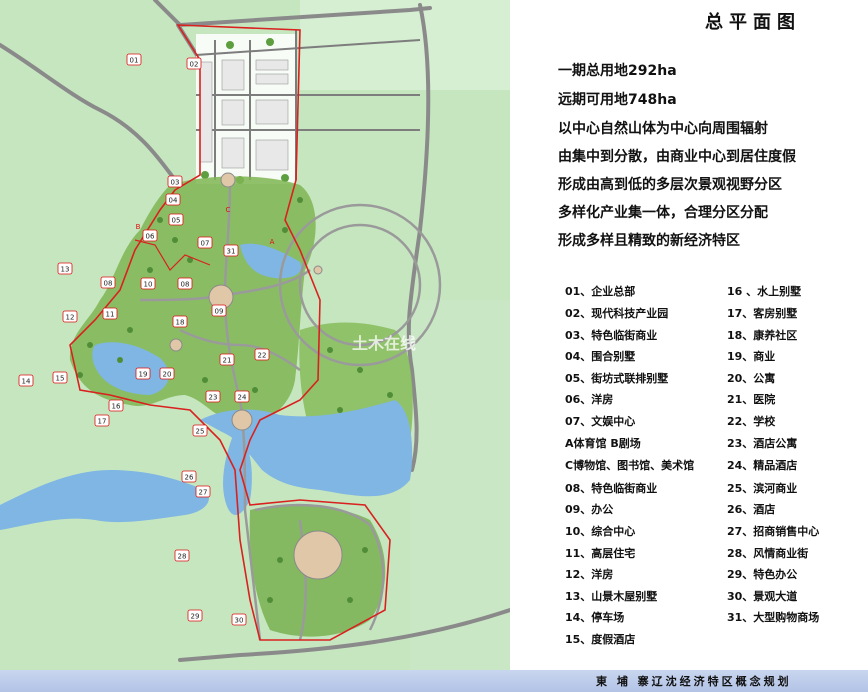 This screenshot has width=868, height=692. I want to click on legend-item: 31、大型购物商场, so click(773, 617).